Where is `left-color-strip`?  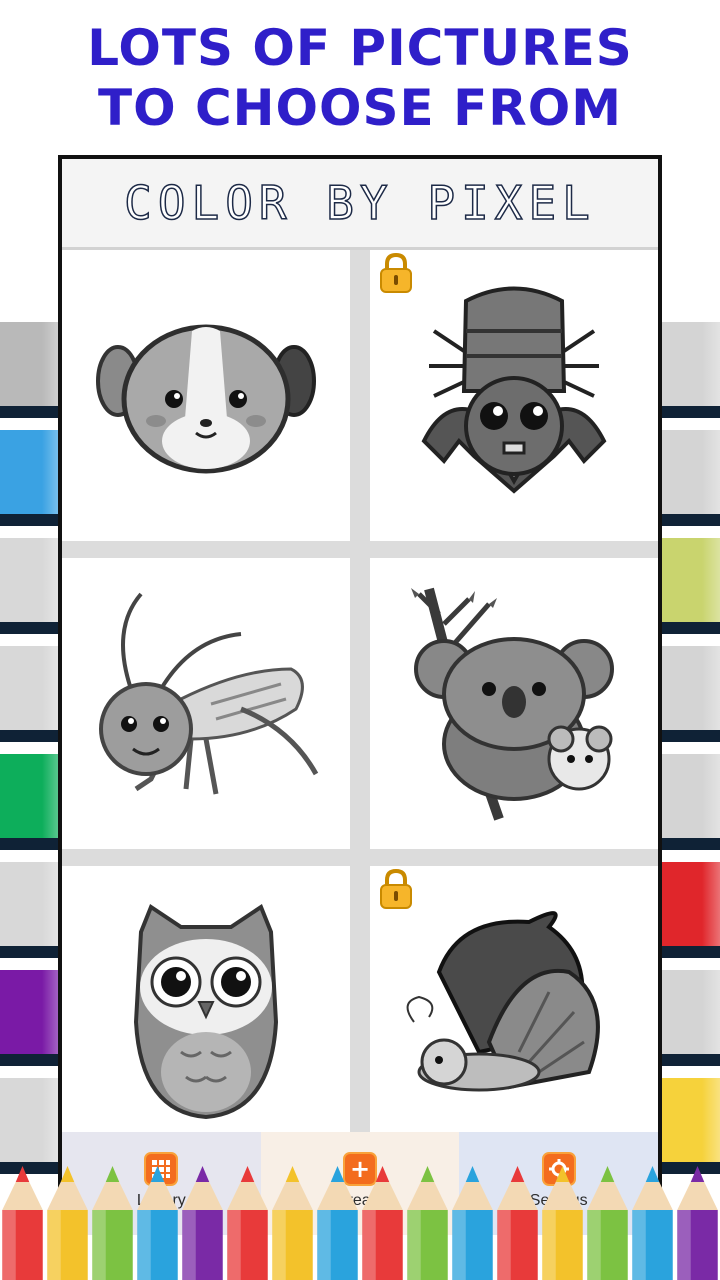
left-color-strip is located at coordinates (30, 772).